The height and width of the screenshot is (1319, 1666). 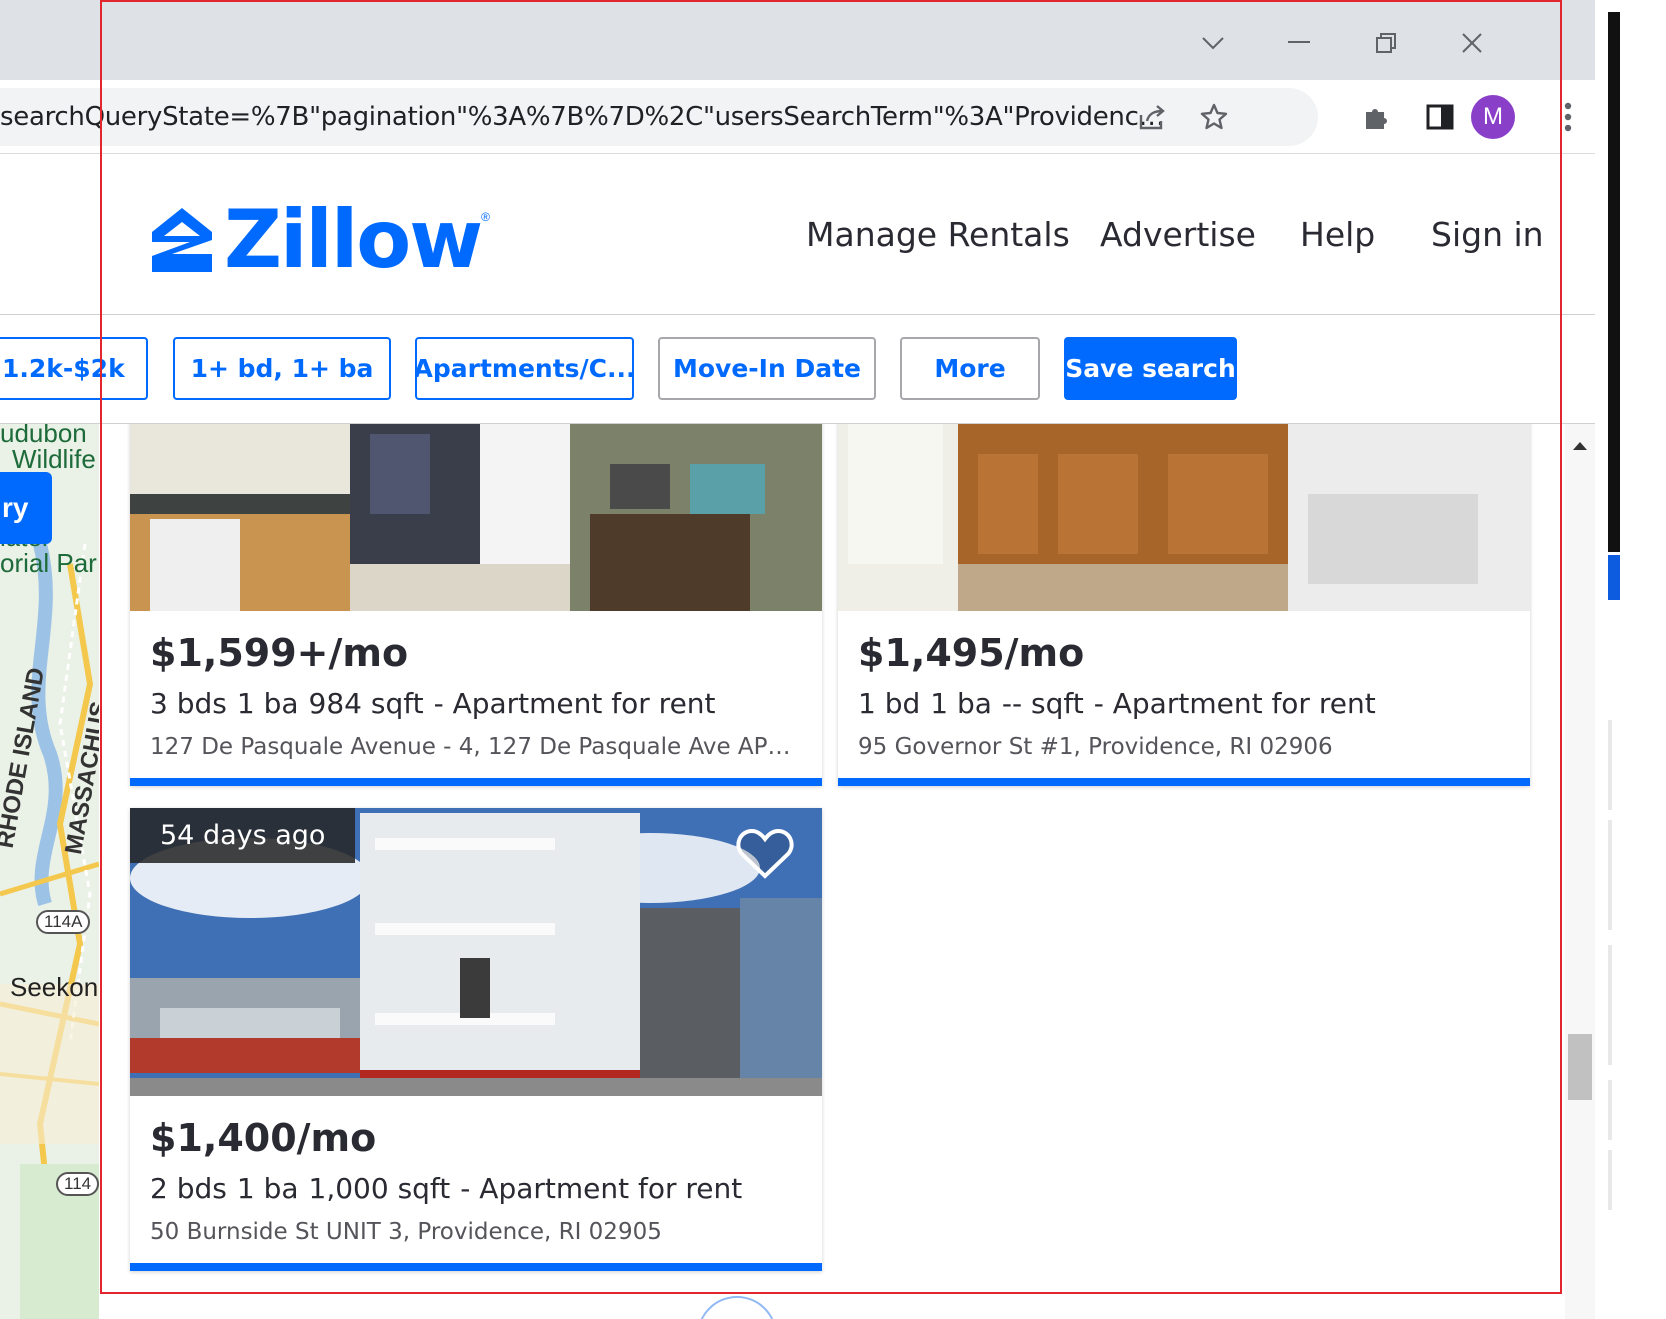 What do you see at coordinates (54, 987) in the screenshot?
I see `map-label-seekonk: Seekon` at bounding box center [54, 987].